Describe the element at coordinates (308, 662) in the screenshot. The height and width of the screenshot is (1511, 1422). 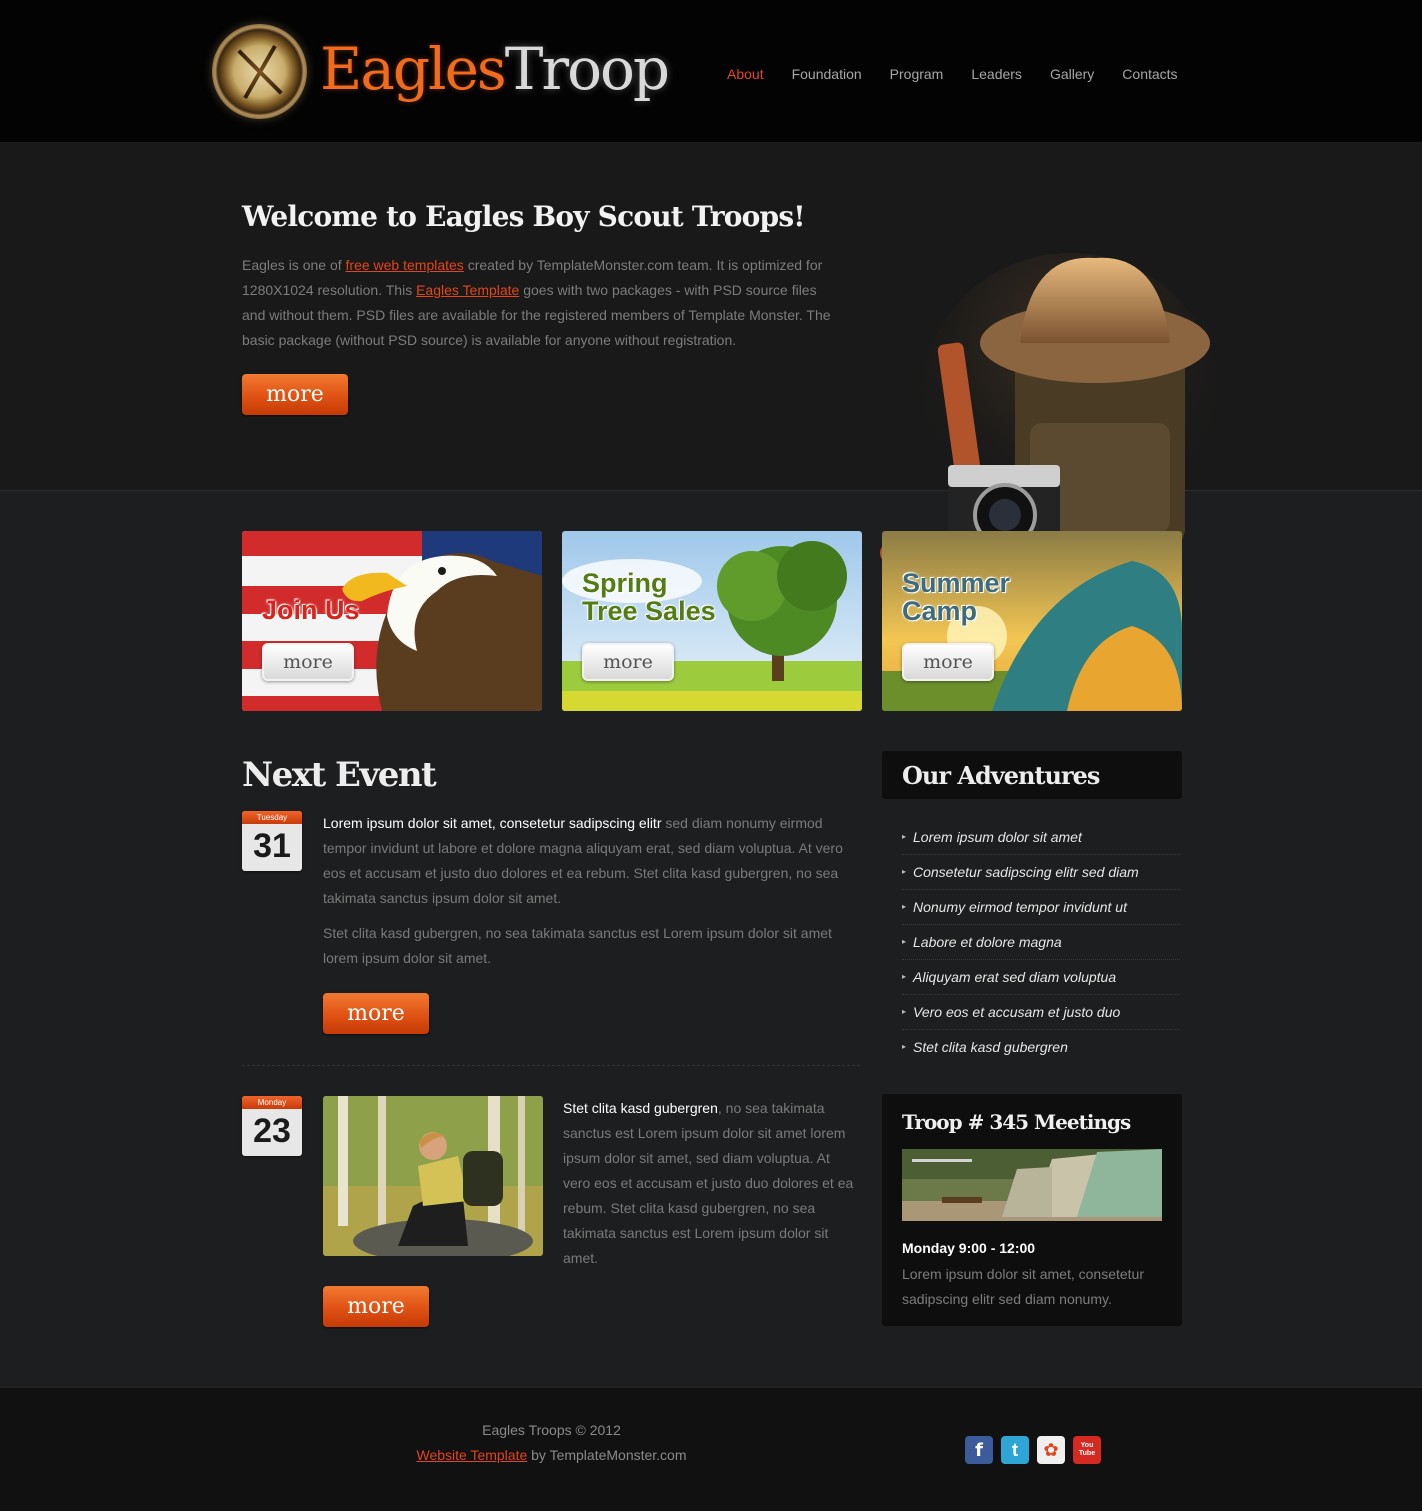
I see `join-us-more-button: more` at that location.